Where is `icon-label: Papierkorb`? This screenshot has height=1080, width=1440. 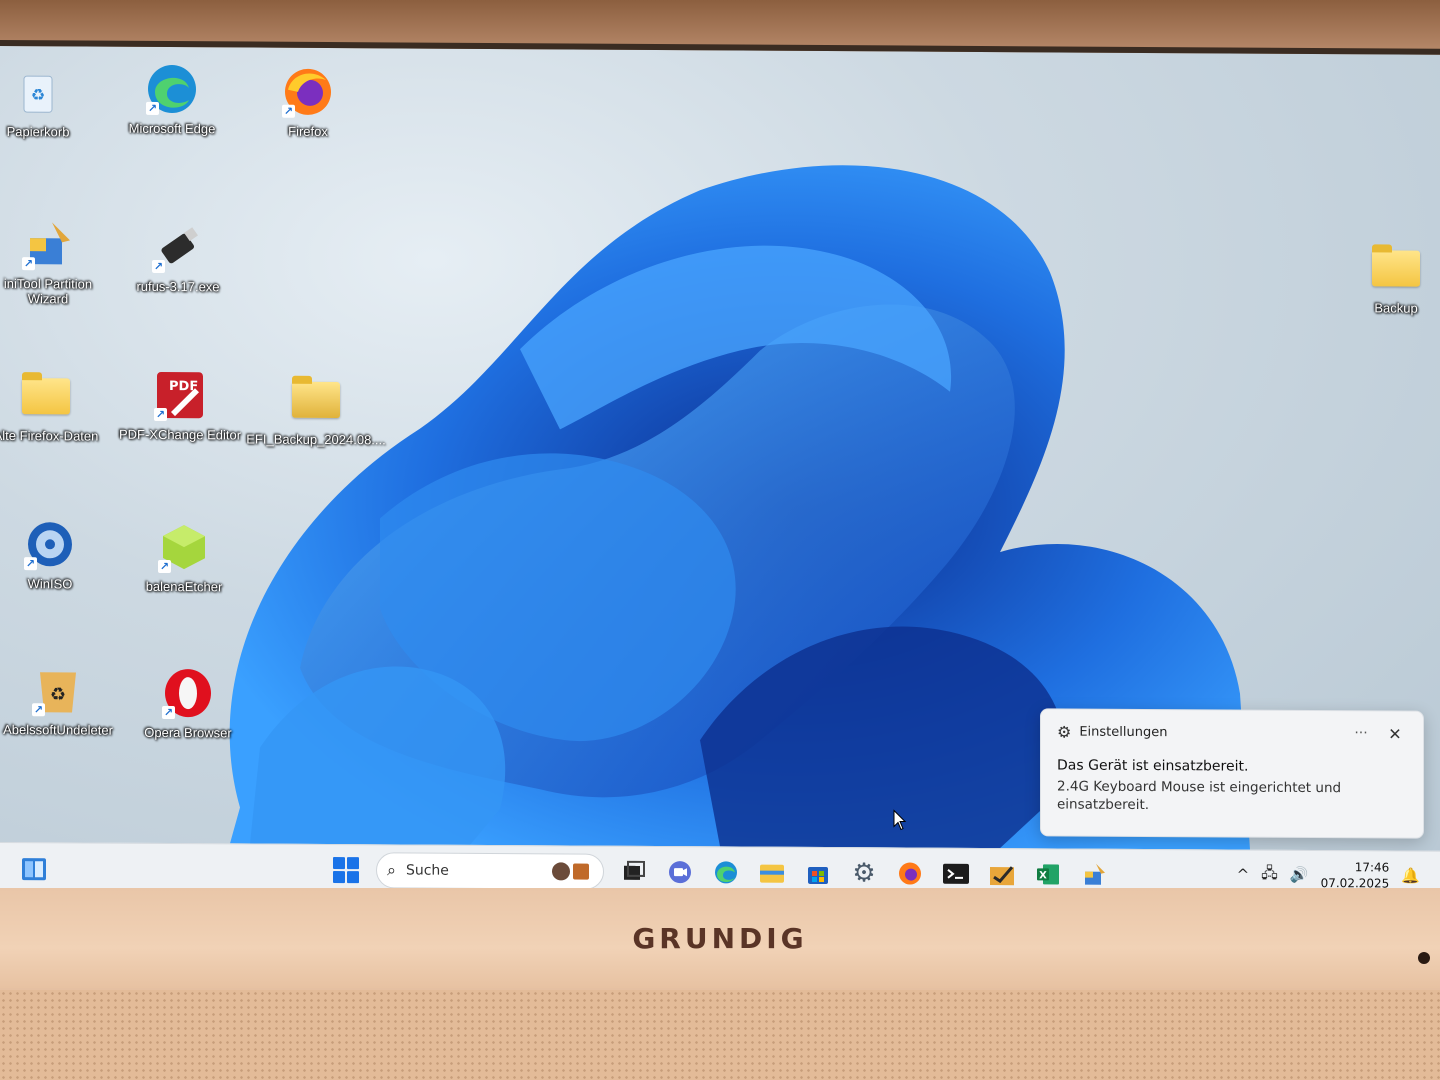
icon-label: Papierkorb is located at coordinates (38, 132).